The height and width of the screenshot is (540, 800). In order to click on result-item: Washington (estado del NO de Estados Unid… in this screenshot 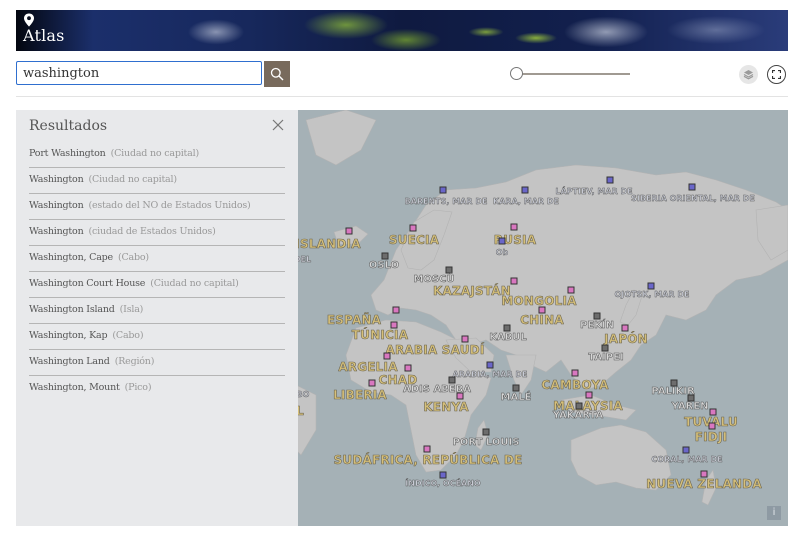, I will do `click(157, 207)`.